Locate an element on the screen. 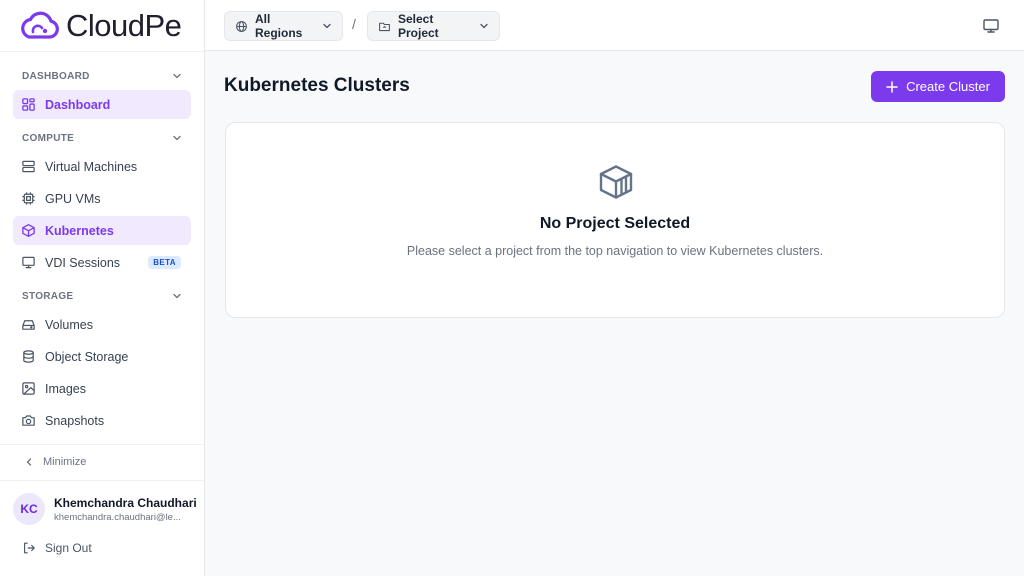  globe-icon is located at coordinates (241, 26).